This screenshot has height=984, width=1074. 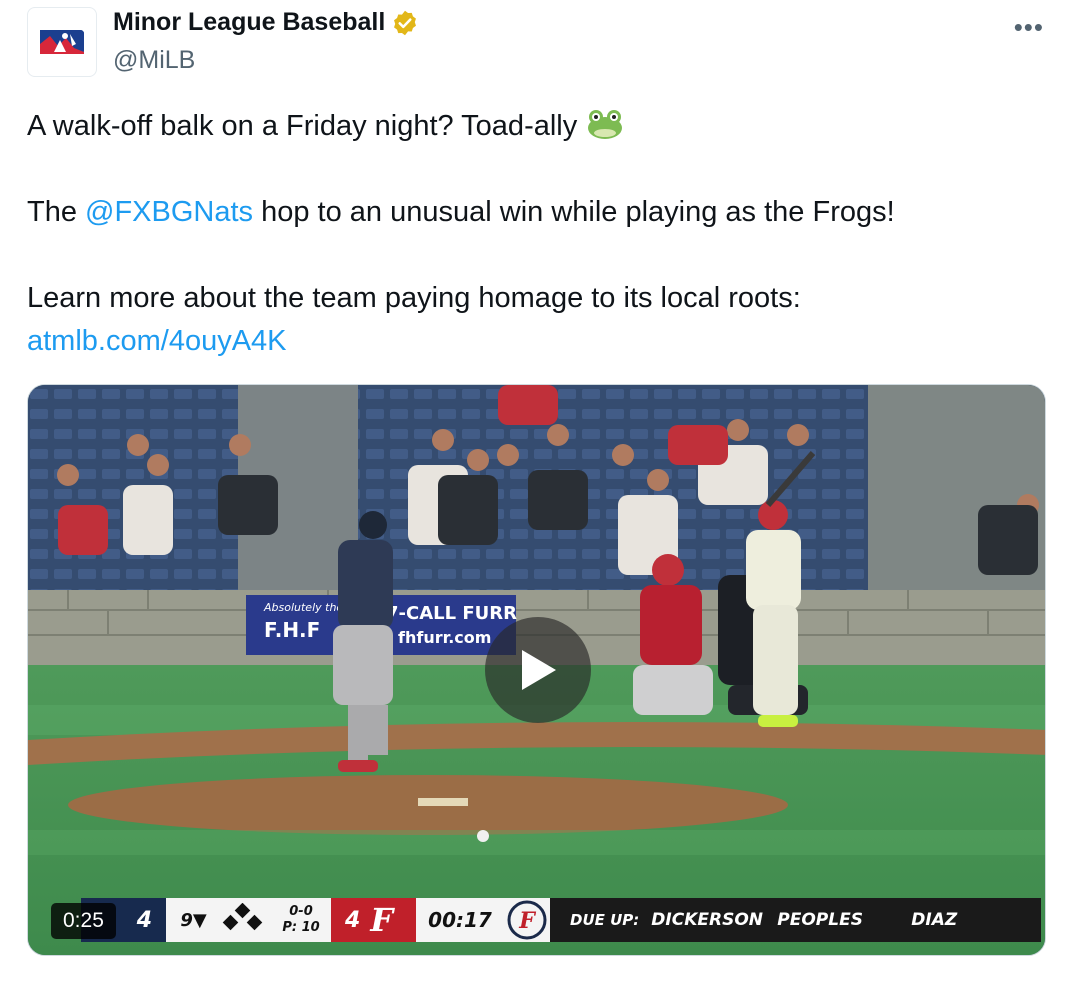 What do you see at coordinates (405, 22) in the screenshot?
I see `verified-badge-icon` at bounding box center [405, 22].